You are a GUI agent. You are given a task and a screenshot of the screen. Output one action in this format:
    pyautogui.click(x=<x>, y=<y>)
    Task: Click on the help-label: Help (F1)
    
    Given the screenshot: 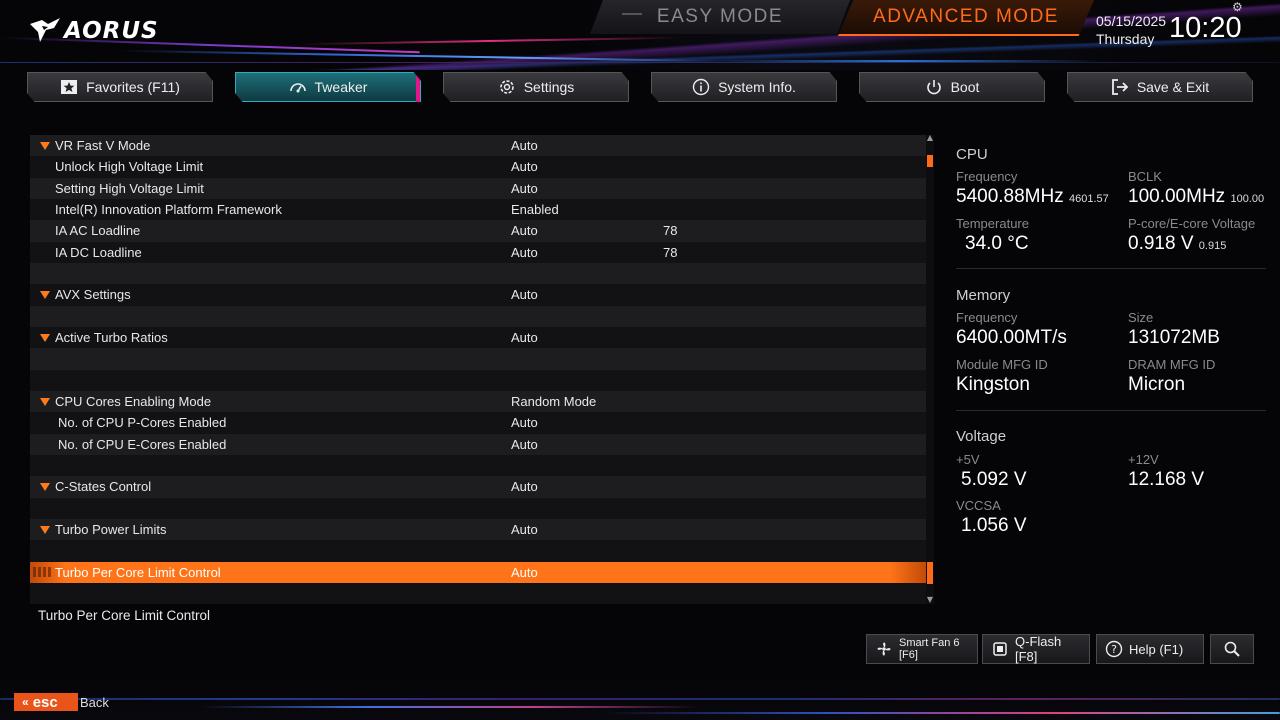 What is the action you would take?
    pyautogui.click(x=1156, y=649)
    